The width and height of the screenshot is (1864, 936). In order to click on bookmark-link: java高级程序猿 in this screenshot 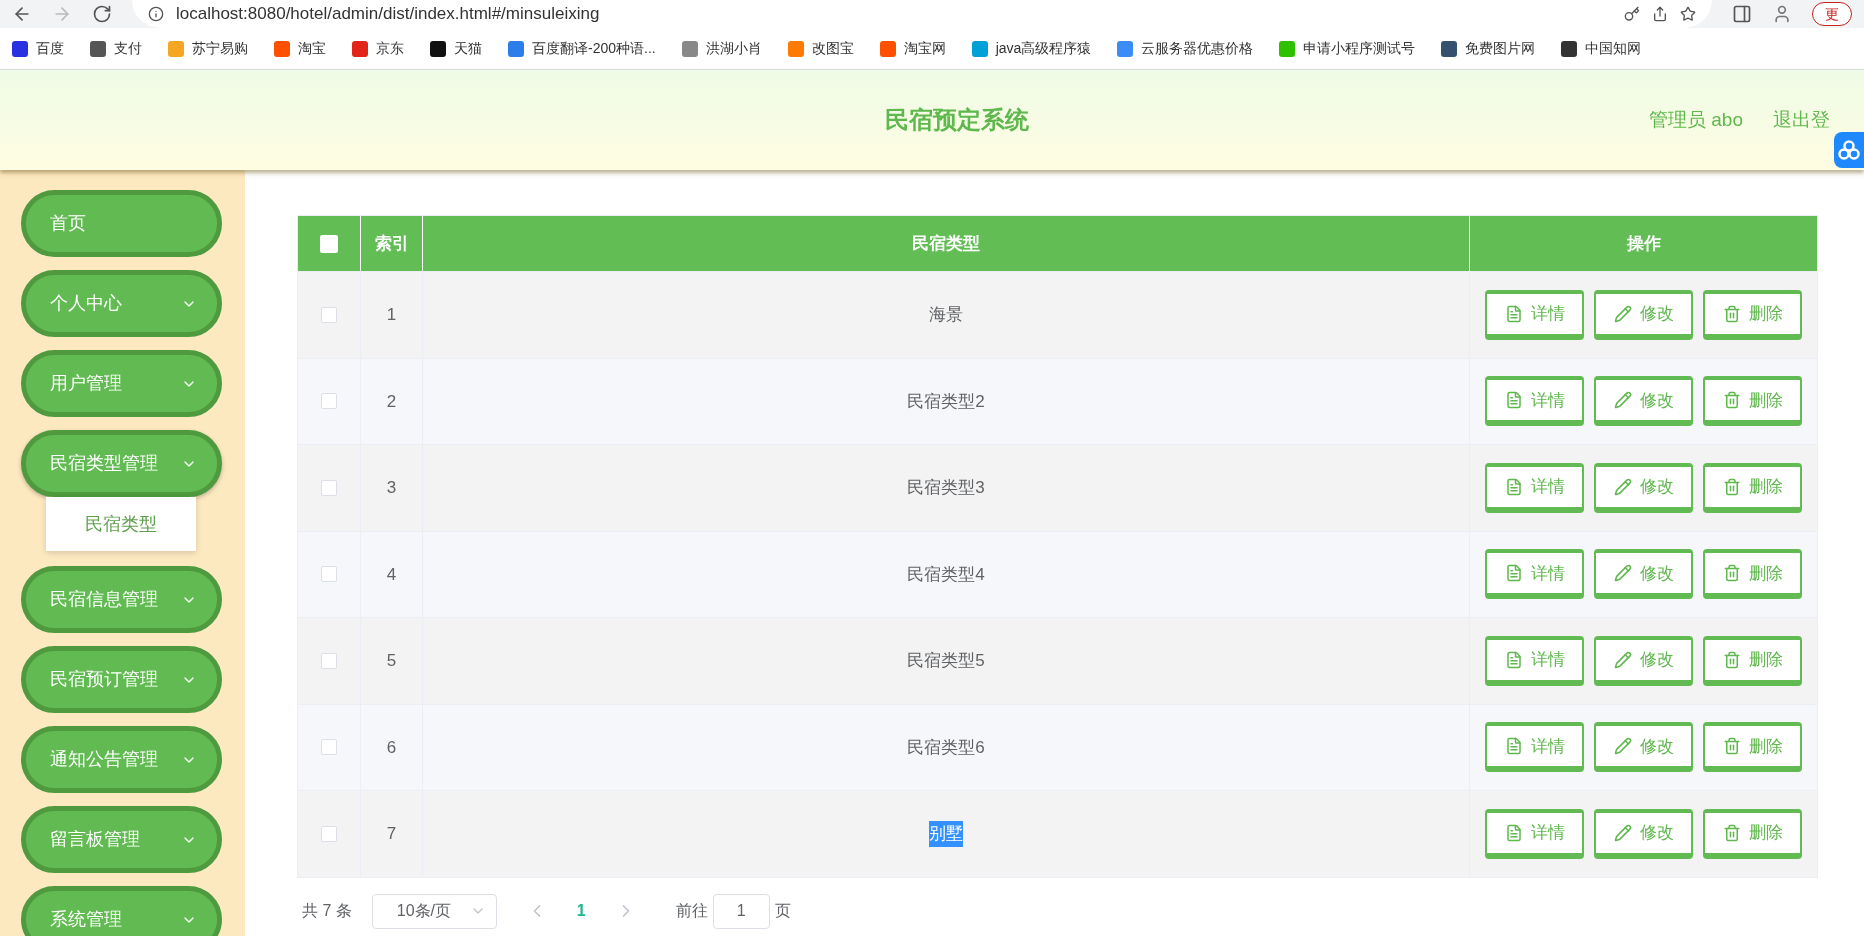, I will do `click(1043, 48)`.